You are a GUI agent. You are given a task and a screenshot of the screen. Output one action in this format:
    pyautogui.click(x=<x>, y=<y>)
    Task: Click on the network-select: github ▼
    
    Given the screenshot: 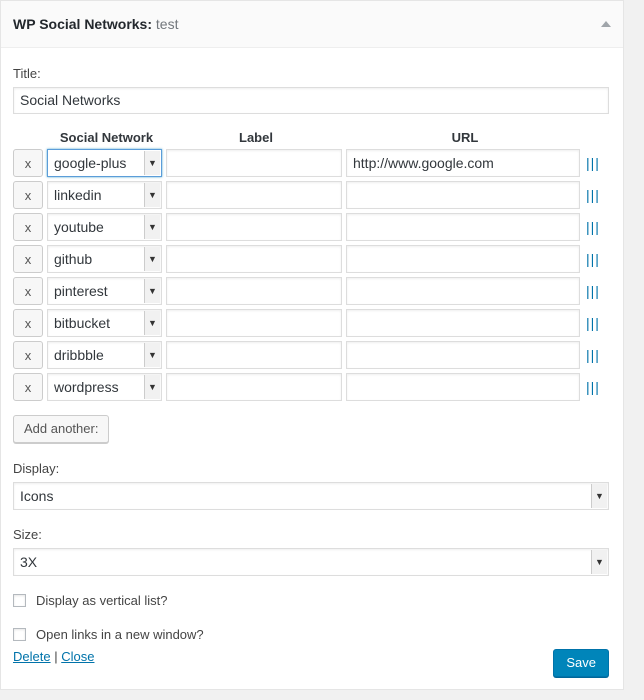 What is the action you would take?
    pyautogui.click(x=104, y=259)
    